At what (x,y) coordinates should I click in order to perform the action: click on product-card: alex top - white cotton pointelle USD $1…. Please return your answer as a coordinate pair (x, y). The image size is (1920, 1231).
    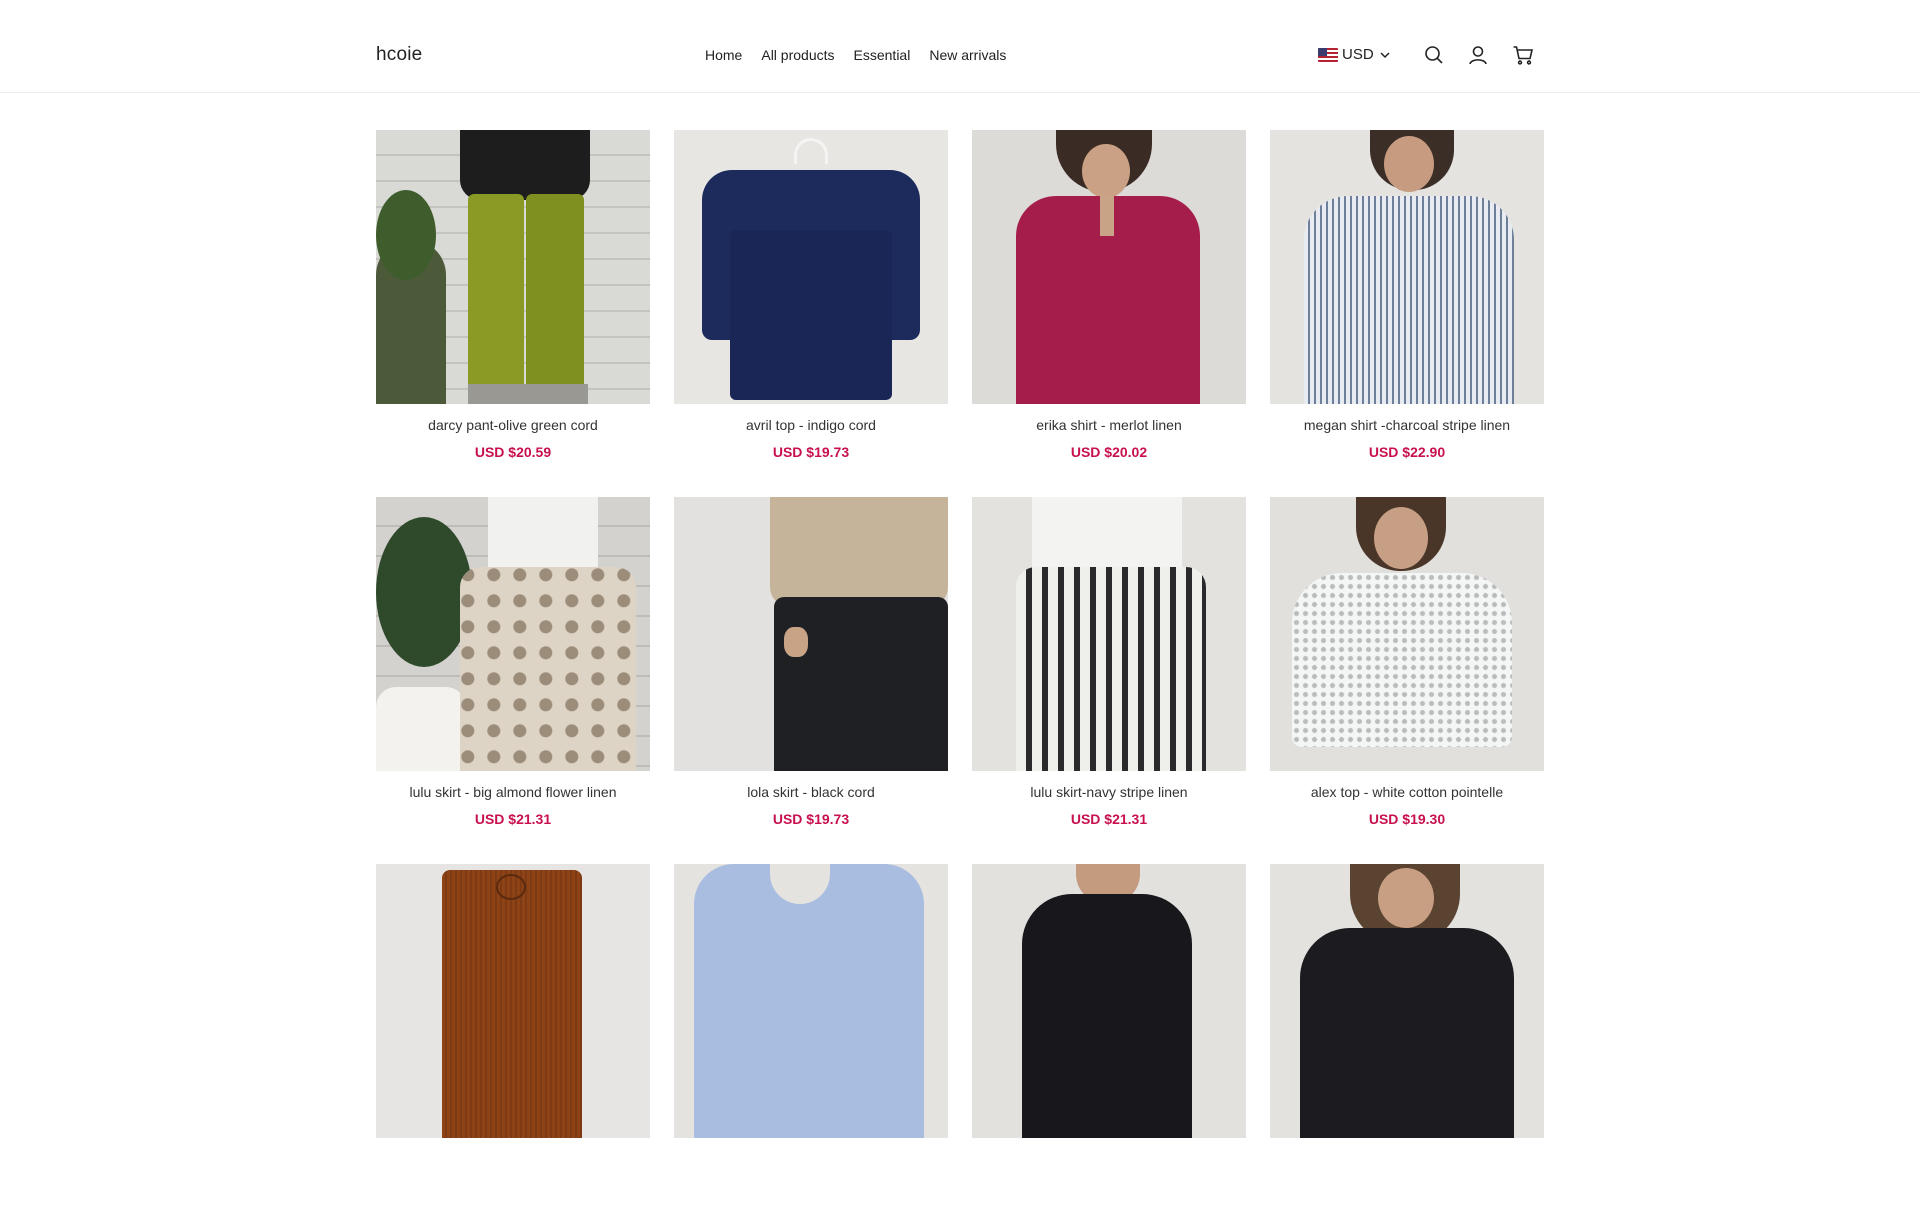
    Looking at the image, I should click on (1407, 680).